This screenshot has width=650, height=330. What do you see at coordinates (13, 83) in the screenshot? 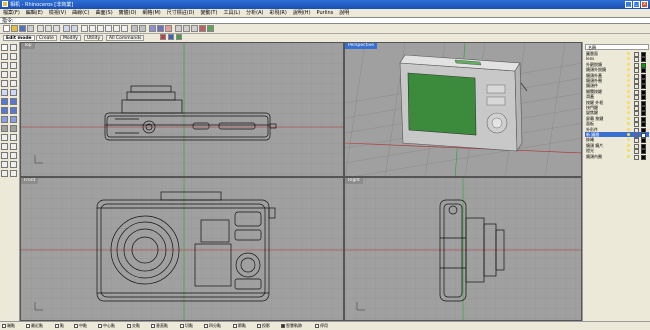
I see `polygon-icon` at bounding box center [13, 83].